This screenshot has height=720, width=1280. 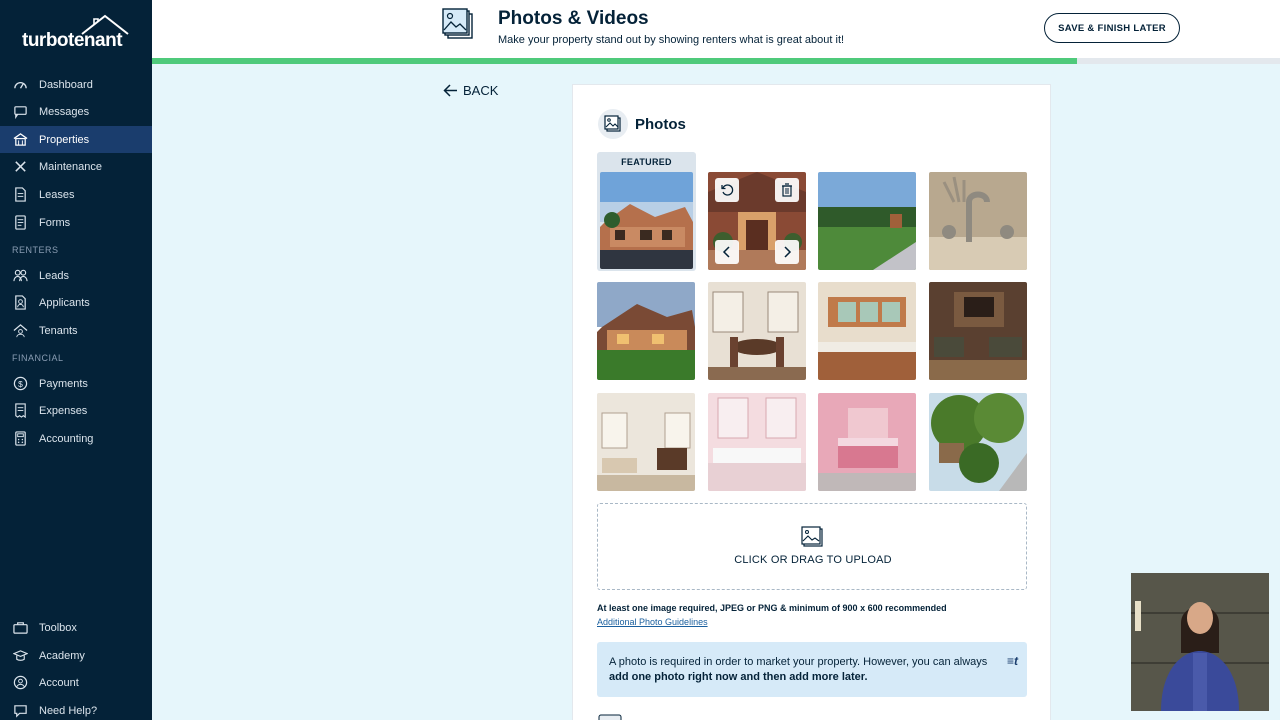 I want to click on save-finish-later-button: SAVE & FINISH LATER, so click(x=1112, y=28).